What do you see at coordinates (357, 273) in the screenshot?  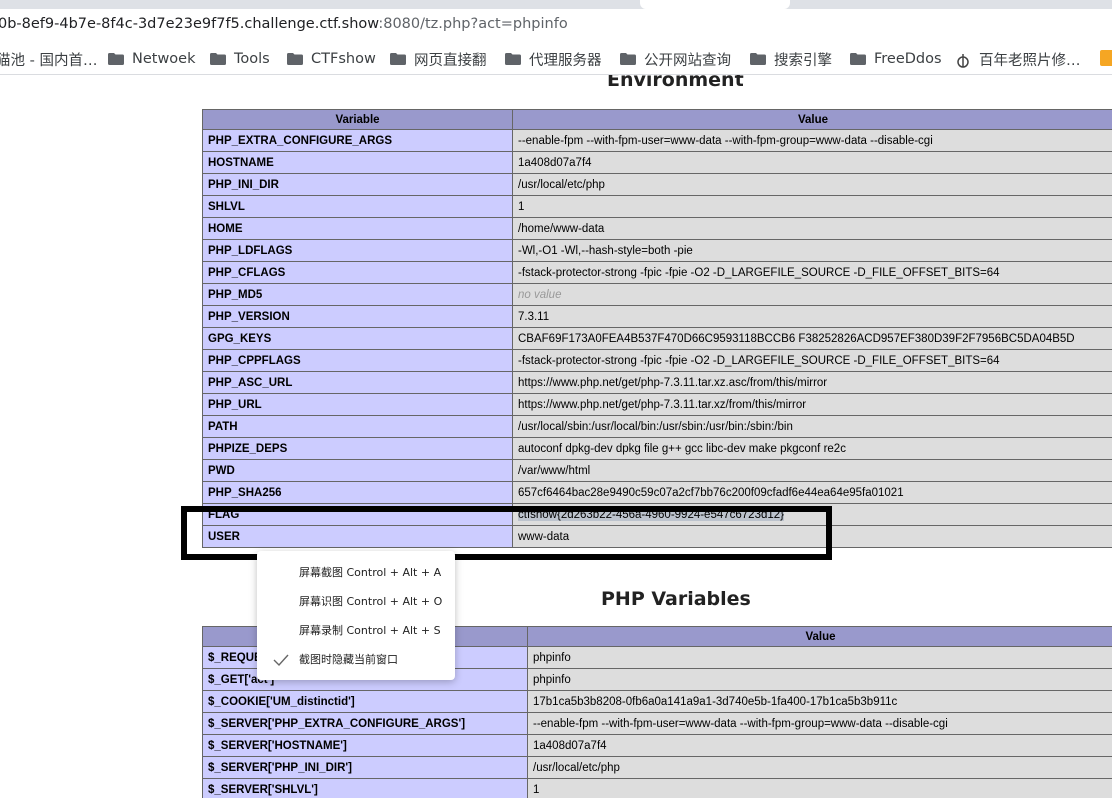 I see `variable-name-cell: PHP_CFLAGS` at bounding box center [357, 273].